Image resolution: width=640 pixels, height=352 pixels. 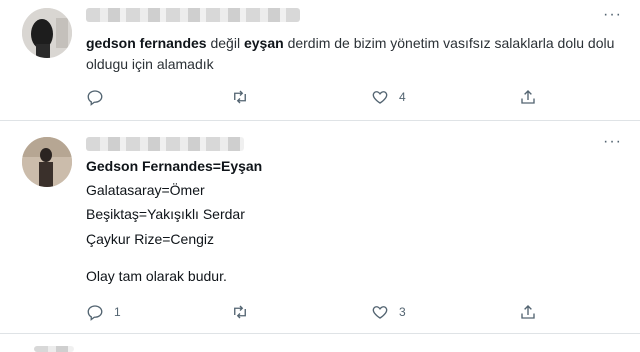 I want to click on reply-button, so click(x=100, y=97).